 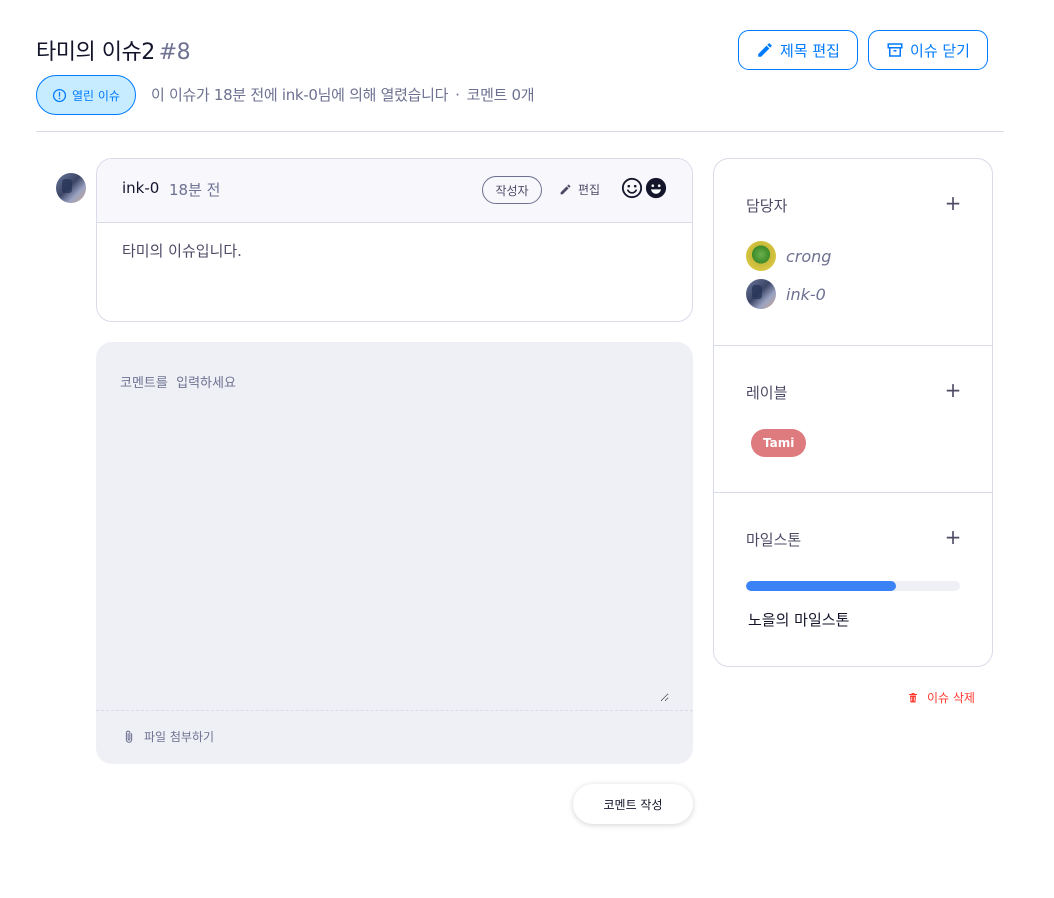 I want to click on issue-number: #8, so click(x=174, y=52).